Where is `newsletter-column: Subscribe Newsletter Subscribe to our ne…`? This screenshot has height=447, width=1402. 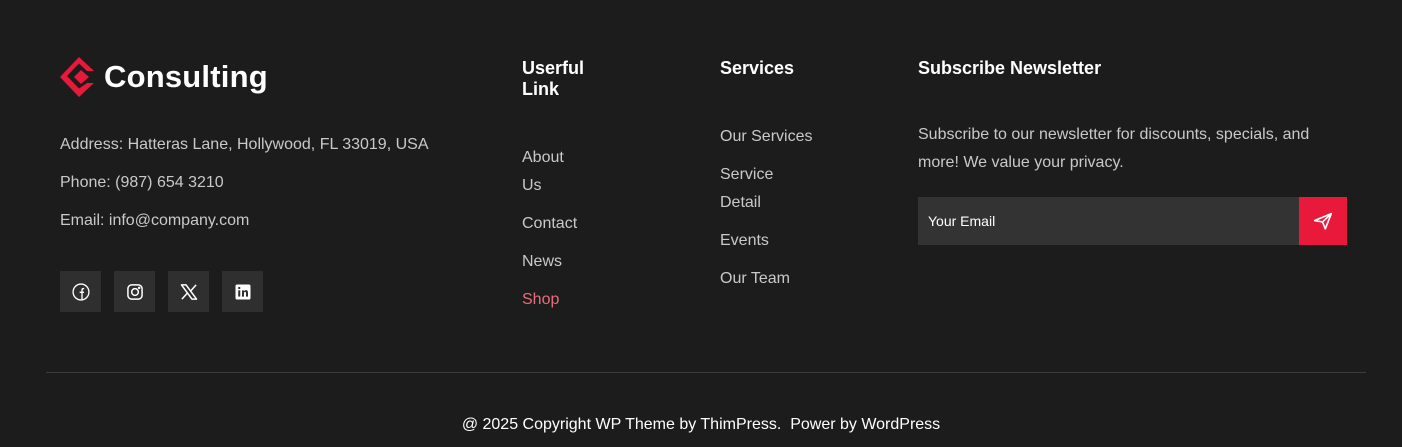
newsletter-column: Subscribe Newsletter Subscribe to our ne… is located at coordinates (1133, 117).